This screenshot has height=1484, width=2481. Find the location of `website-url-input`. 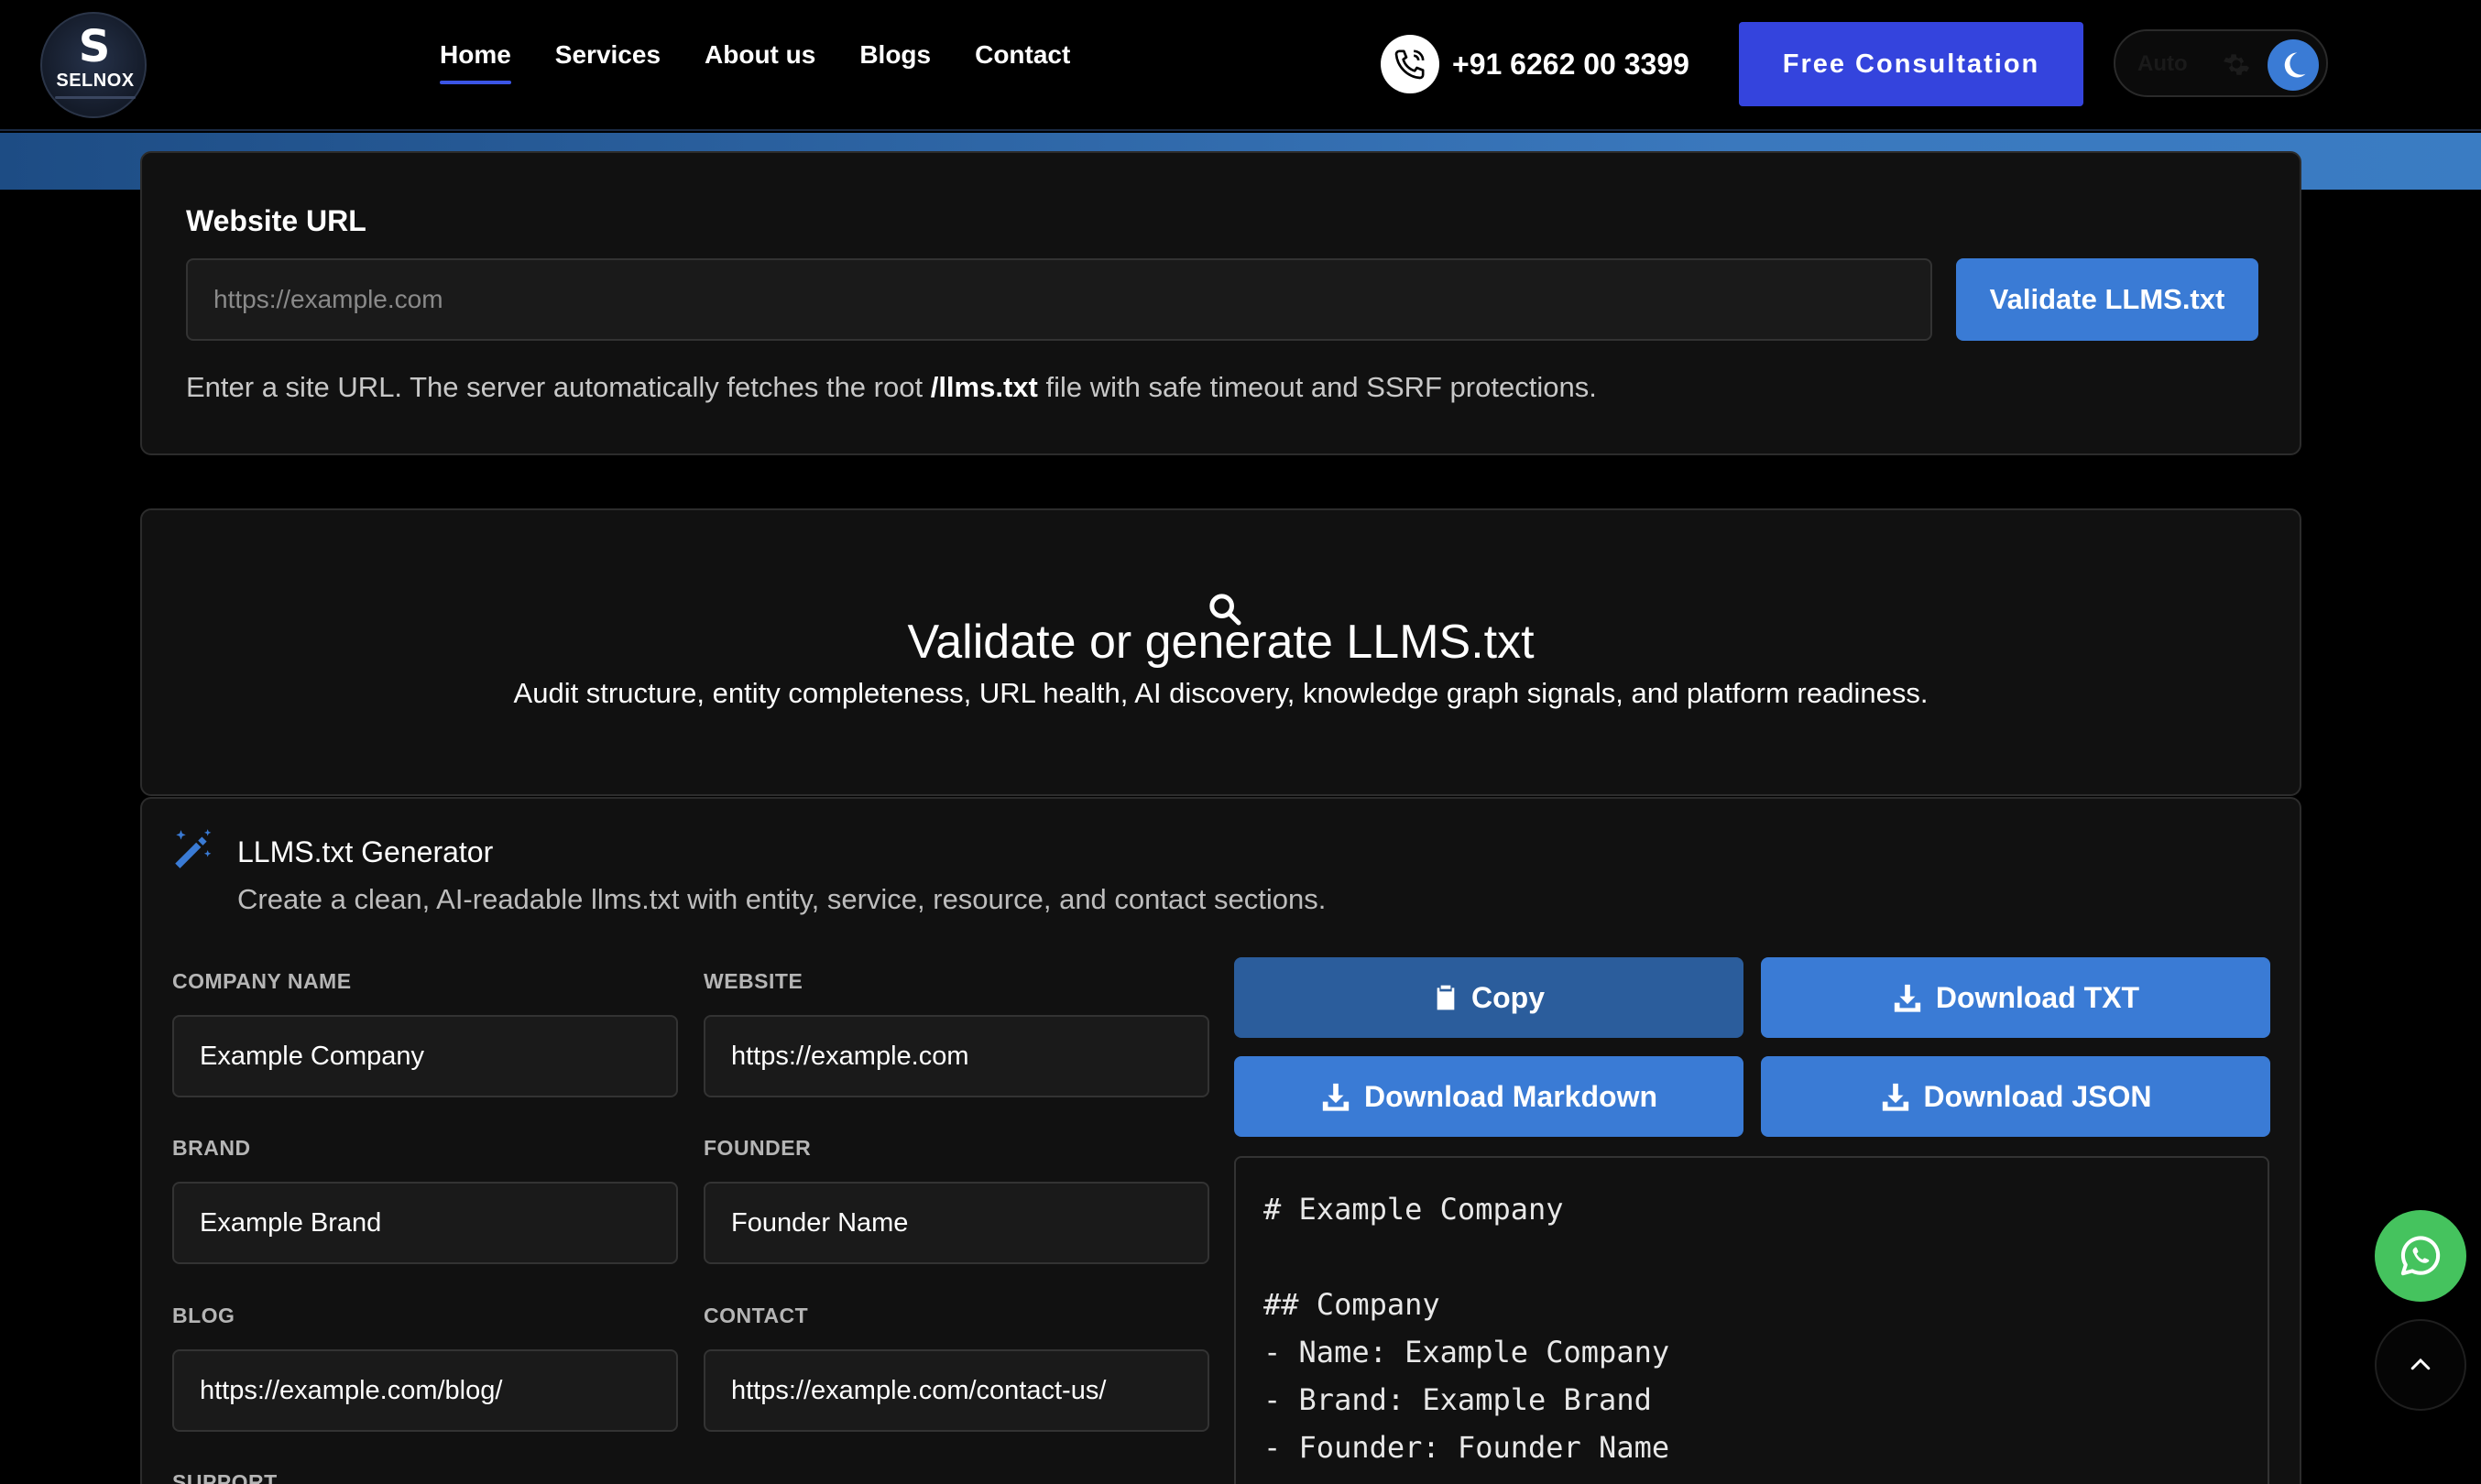

website-url-input is located at coordinates (1059, 300).